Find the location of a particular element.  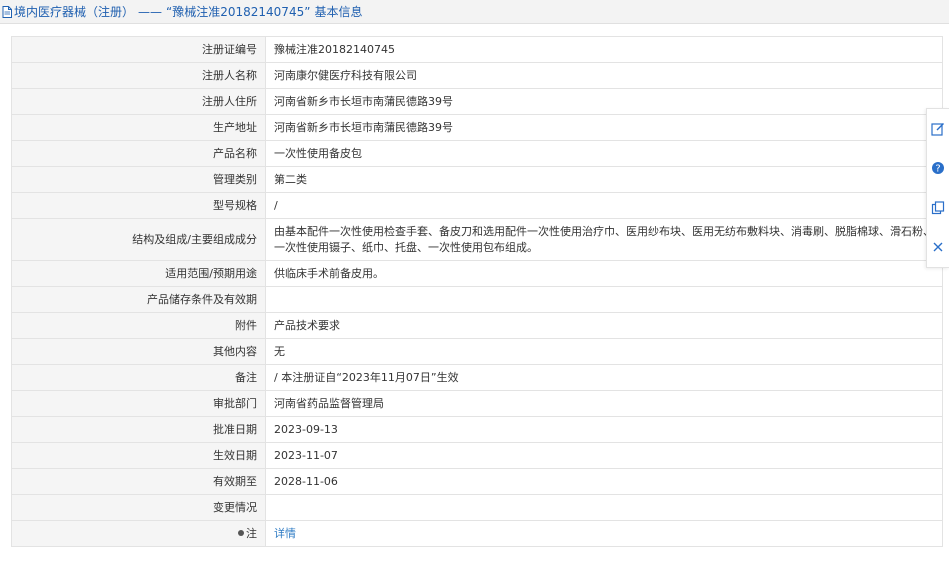

row-label-production-address: 生产地址 is located at coordinates (138, 127).